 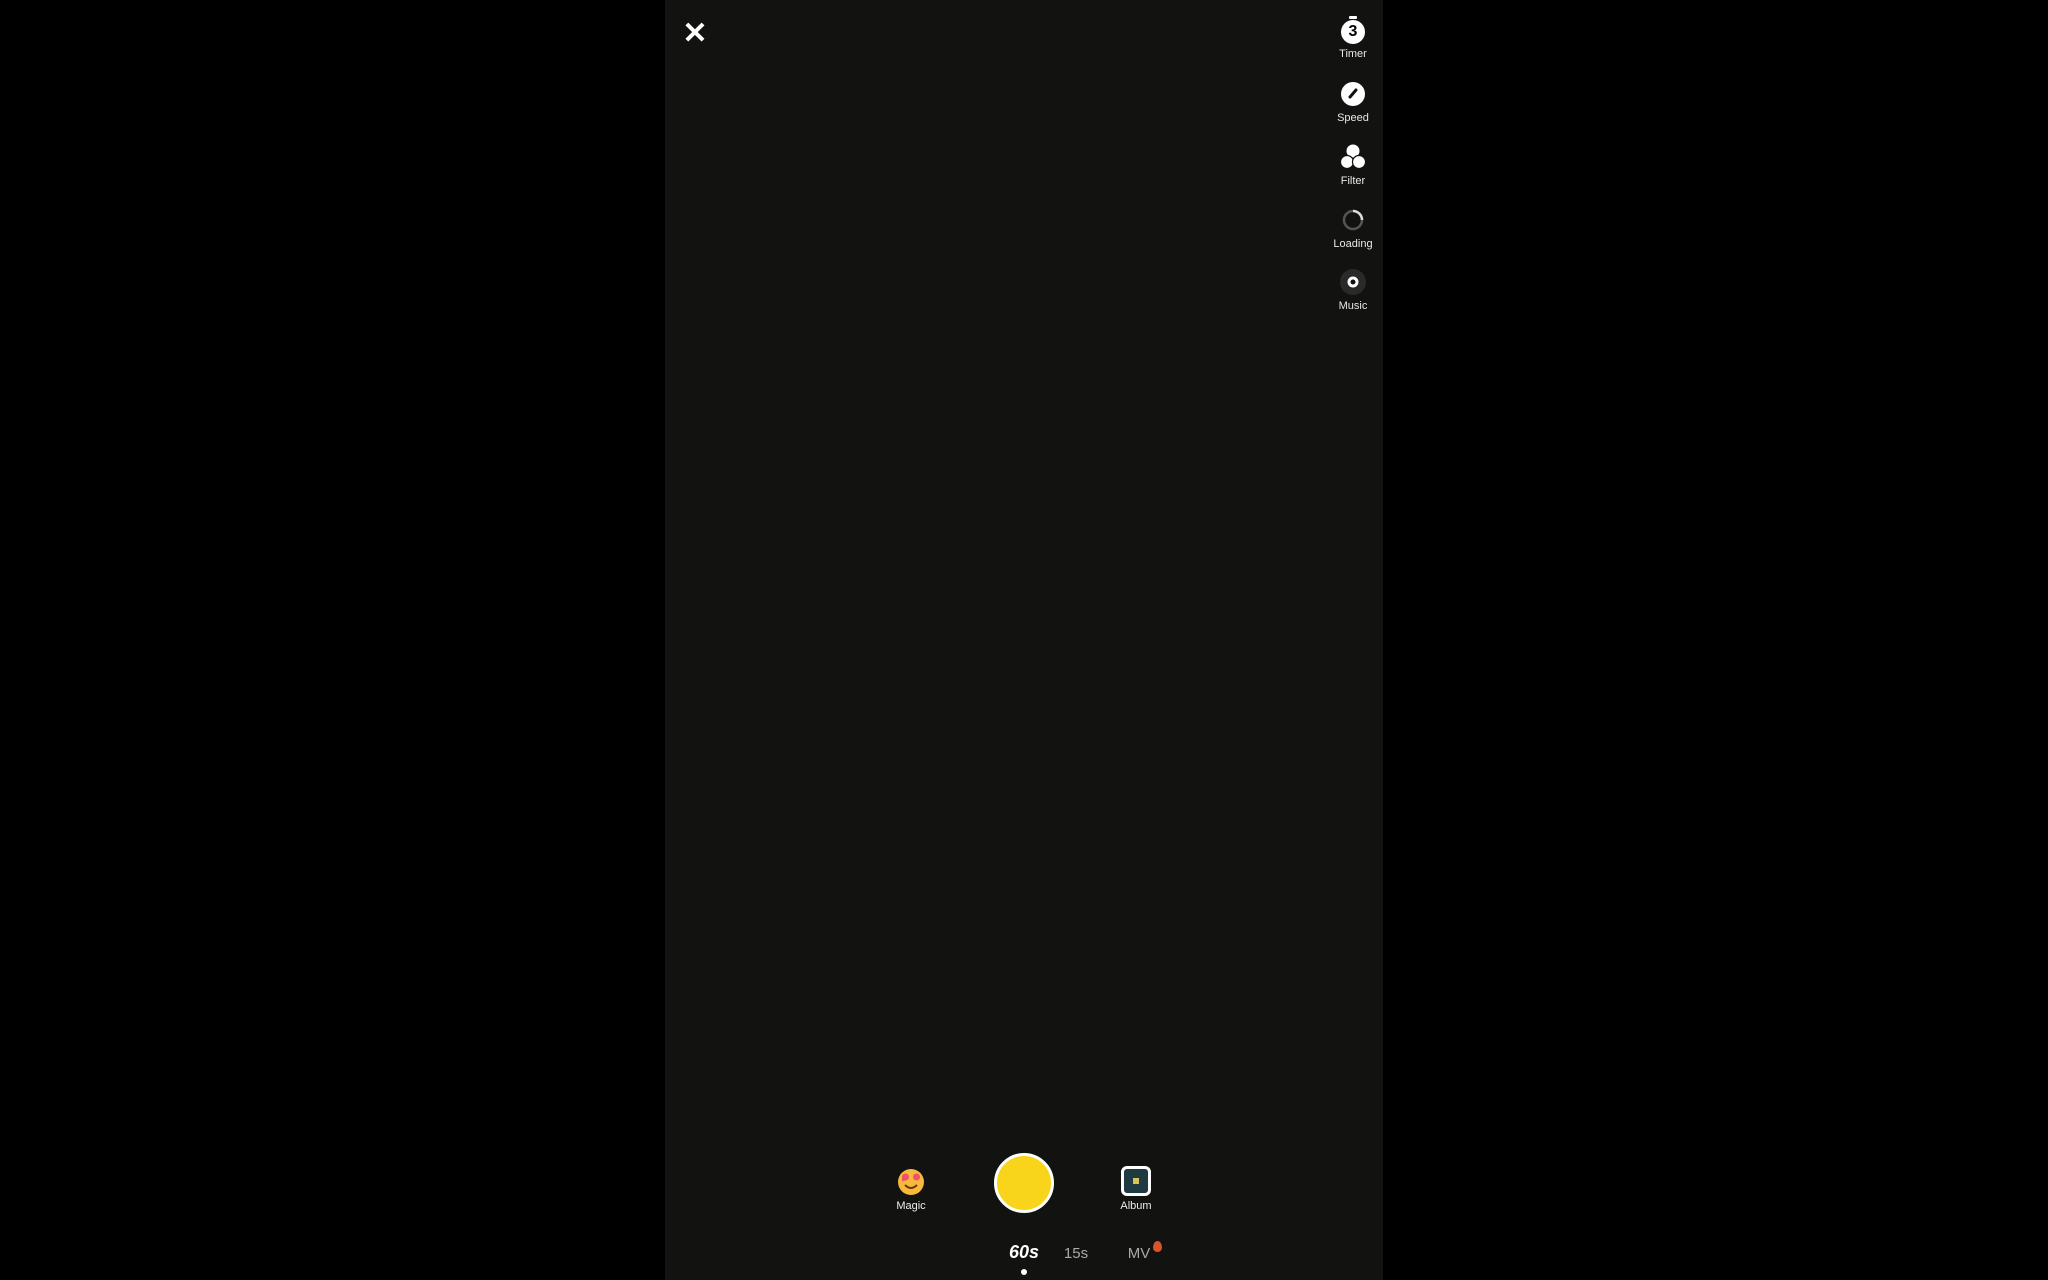 I want to click on timer-icon: 3, so click(x=1353, y=30).